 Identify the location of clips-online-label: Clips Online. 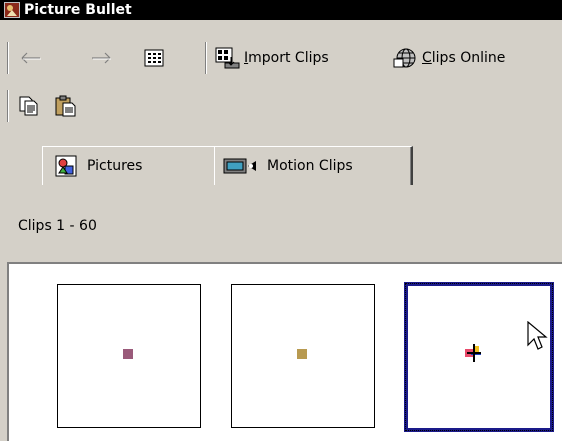
(464, 58).